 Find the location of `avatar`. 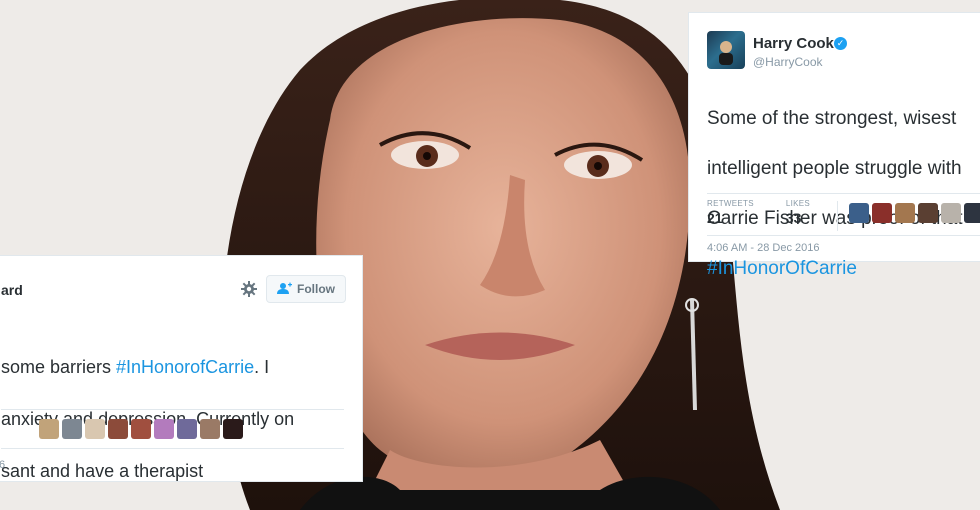

avatar is located at coordinates (726, 50).